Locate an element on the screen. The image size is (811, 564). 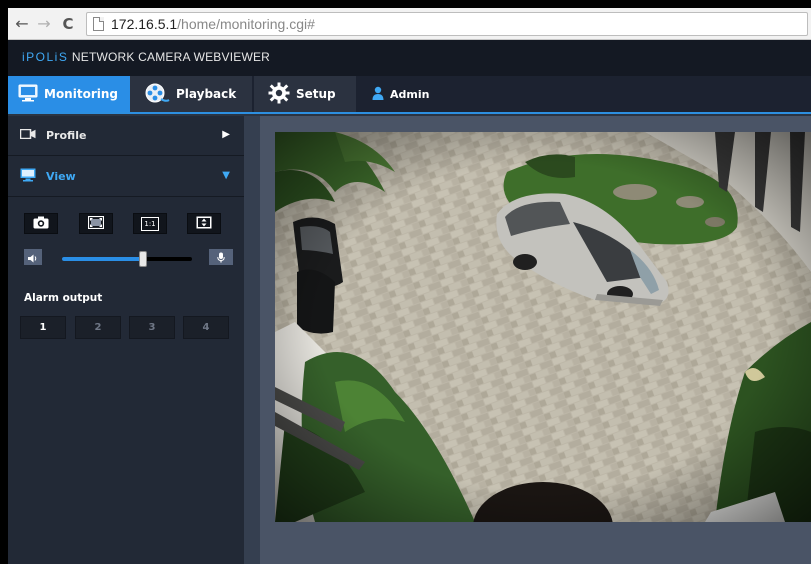
microphone-icon is located at coordinates (221, 257).